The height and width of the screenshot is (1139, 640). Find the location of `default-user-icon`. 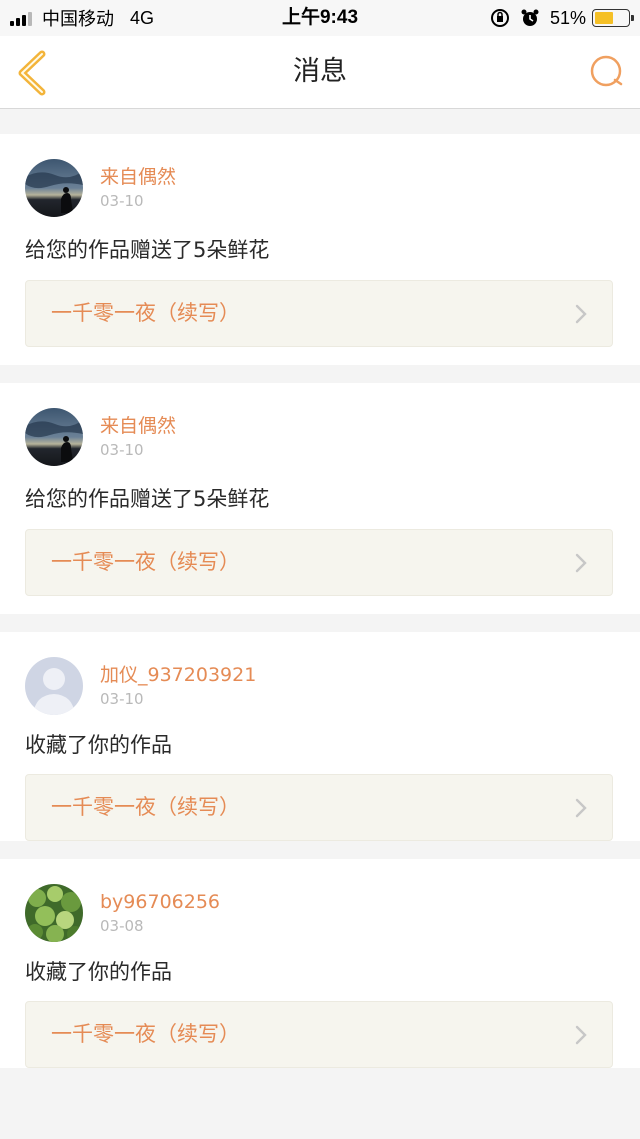

default-user-icon is located at coordinates (54, 686).